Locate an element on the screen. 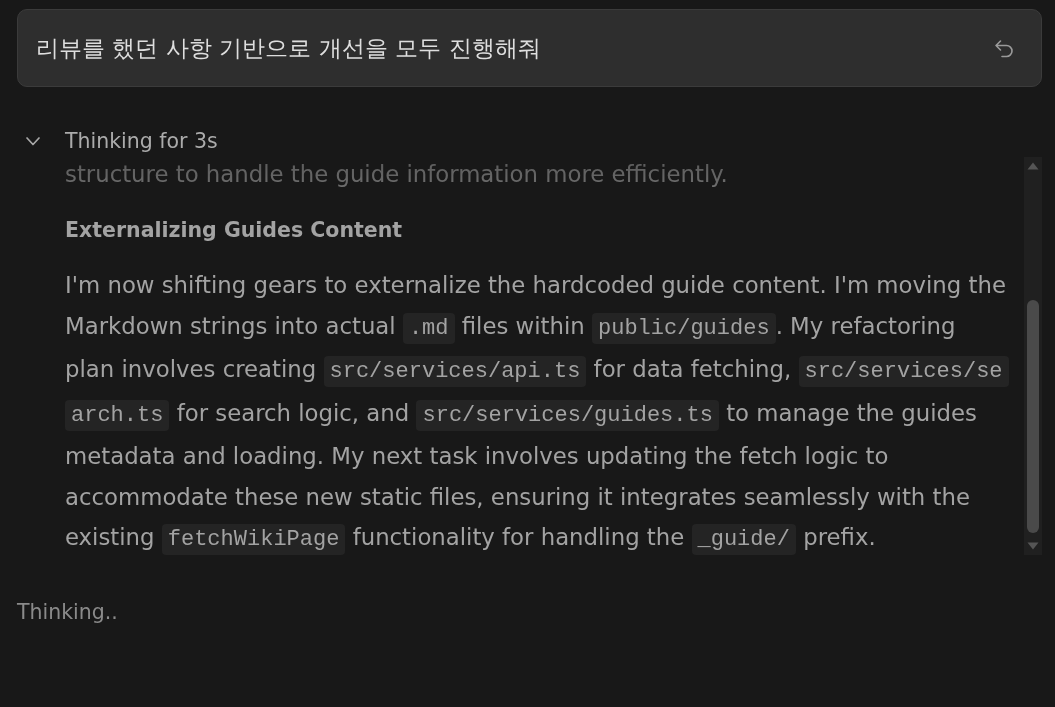 The image size is (1055, 707). message-text: 리뷰를 했던 사항 기반으로 개선을 모두 진행해줘 is located at coordinates (288, 48).